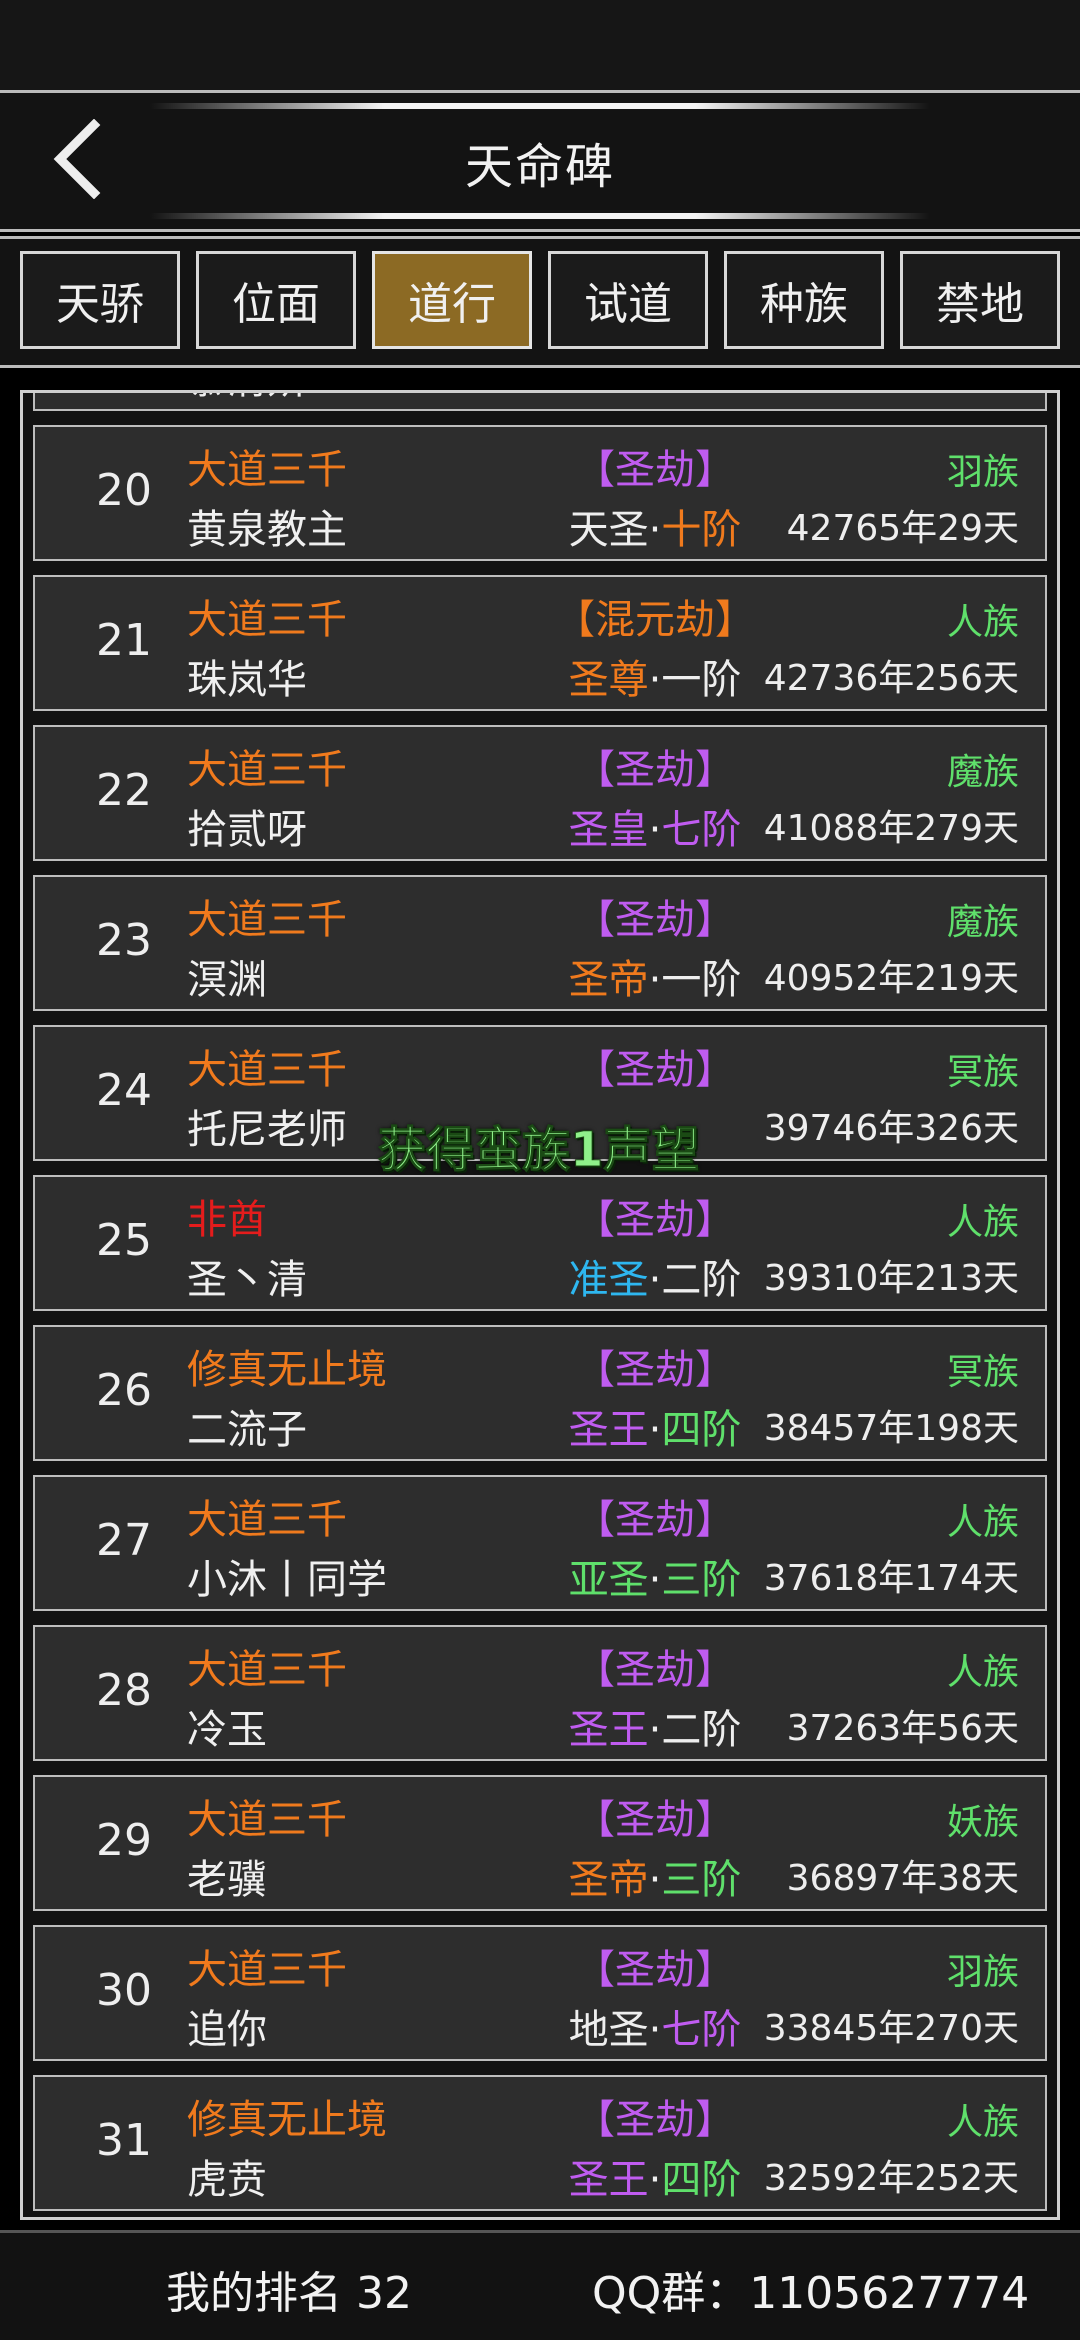  I want to click on player-name: 二流子, so click(247, 1430).